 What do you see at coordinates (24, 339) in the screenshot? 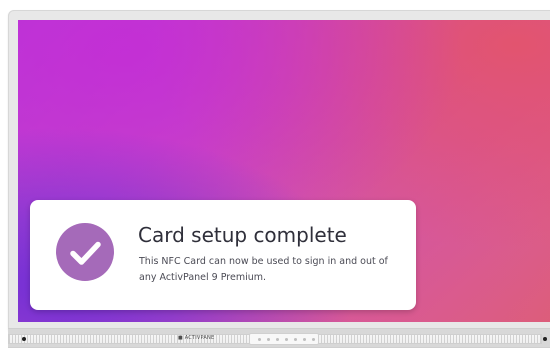
I see `sensor-dot-left` at bounding box center [24, 339].